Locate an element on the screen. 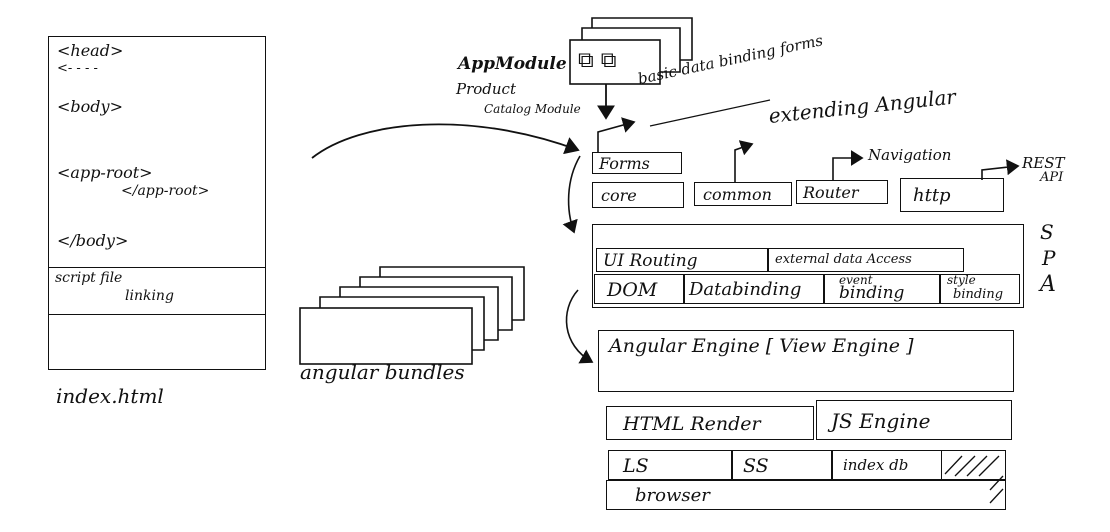 Image resolution: width=1110 pixels, height=532 pixels. ls-label: LS is located at coordinates (636, 466).